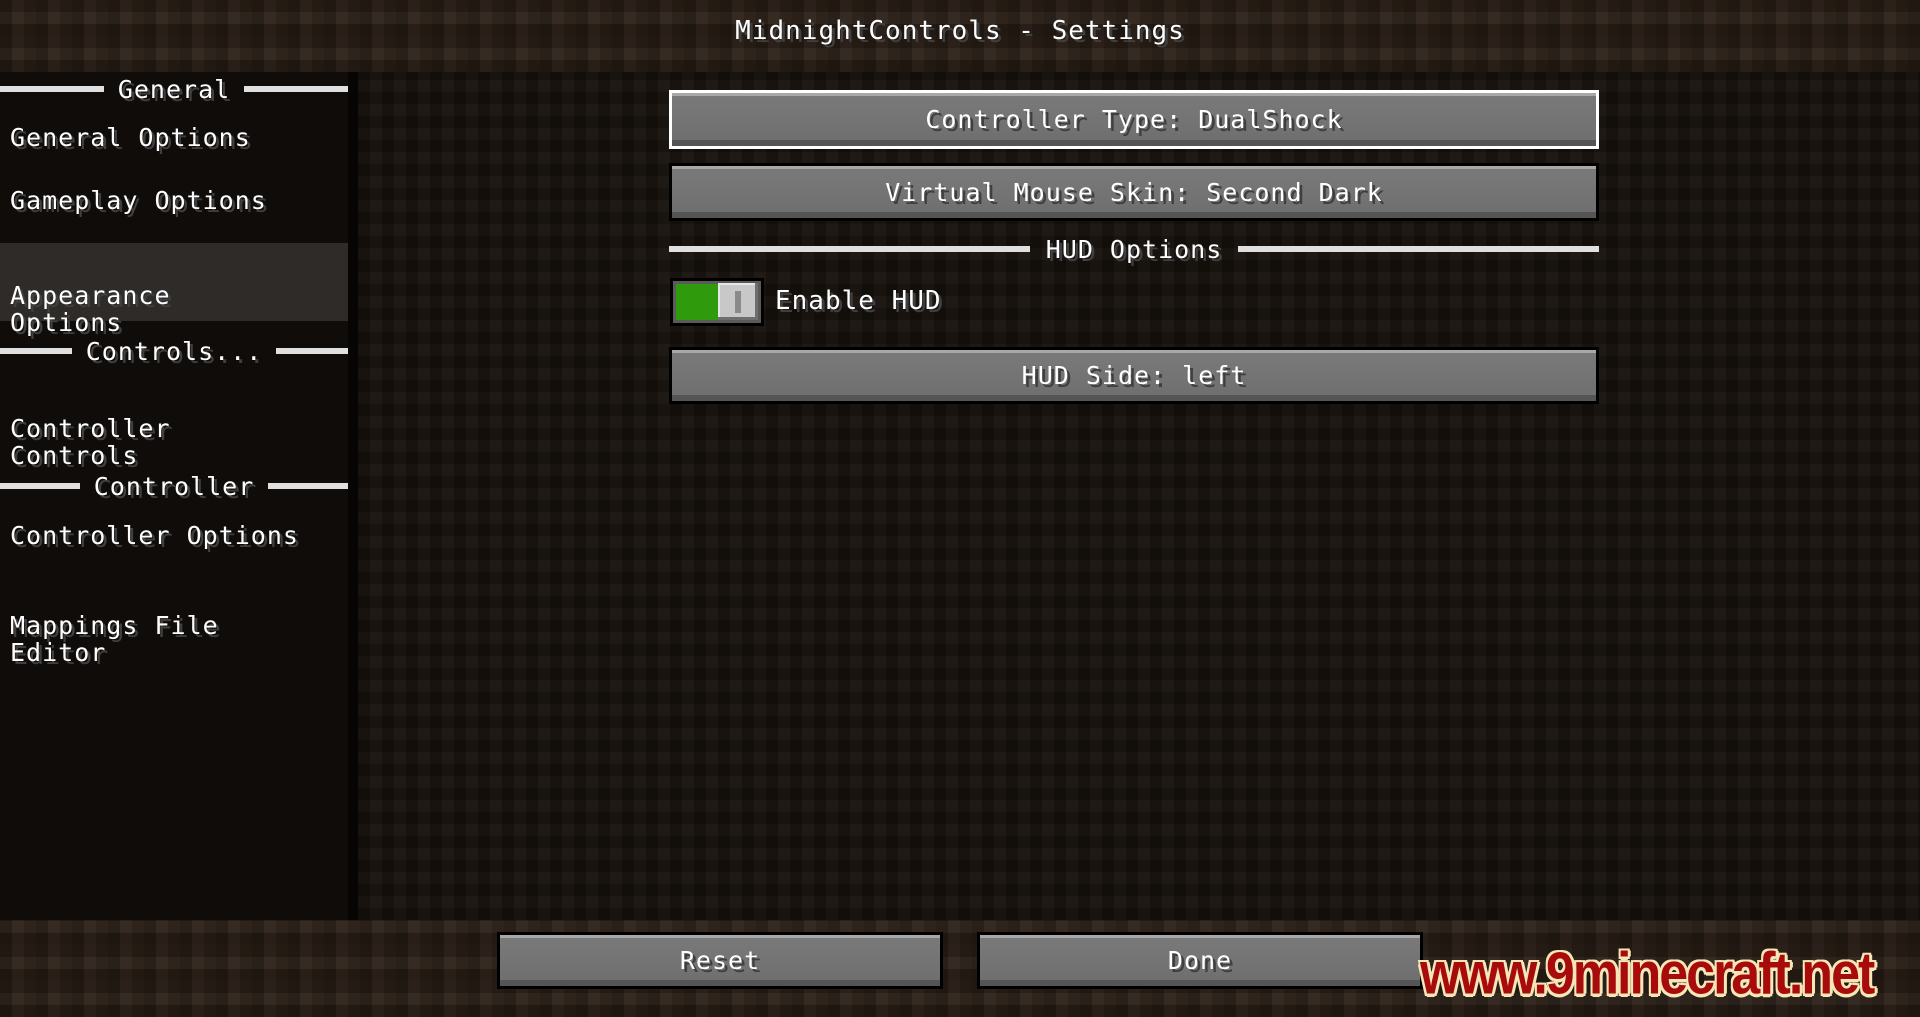 The width and height of the screenshot is (1920, 1017). What do you see at coordinates (138, 200) in the screenshot?
I see `sidebar-item-label: Gameplay Options` at bounding box center [138, 200].